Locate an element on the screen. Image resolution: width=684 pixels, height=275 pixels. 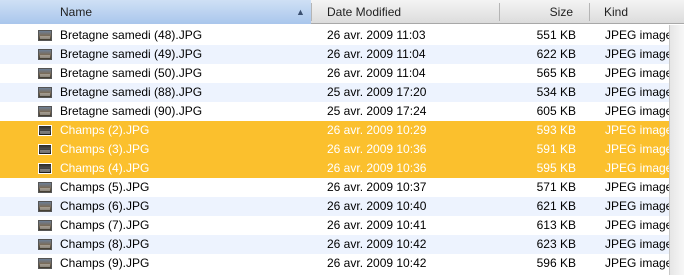
date-modified: 25 avr. 2009 17:20 is located at coordinates (377, 92).